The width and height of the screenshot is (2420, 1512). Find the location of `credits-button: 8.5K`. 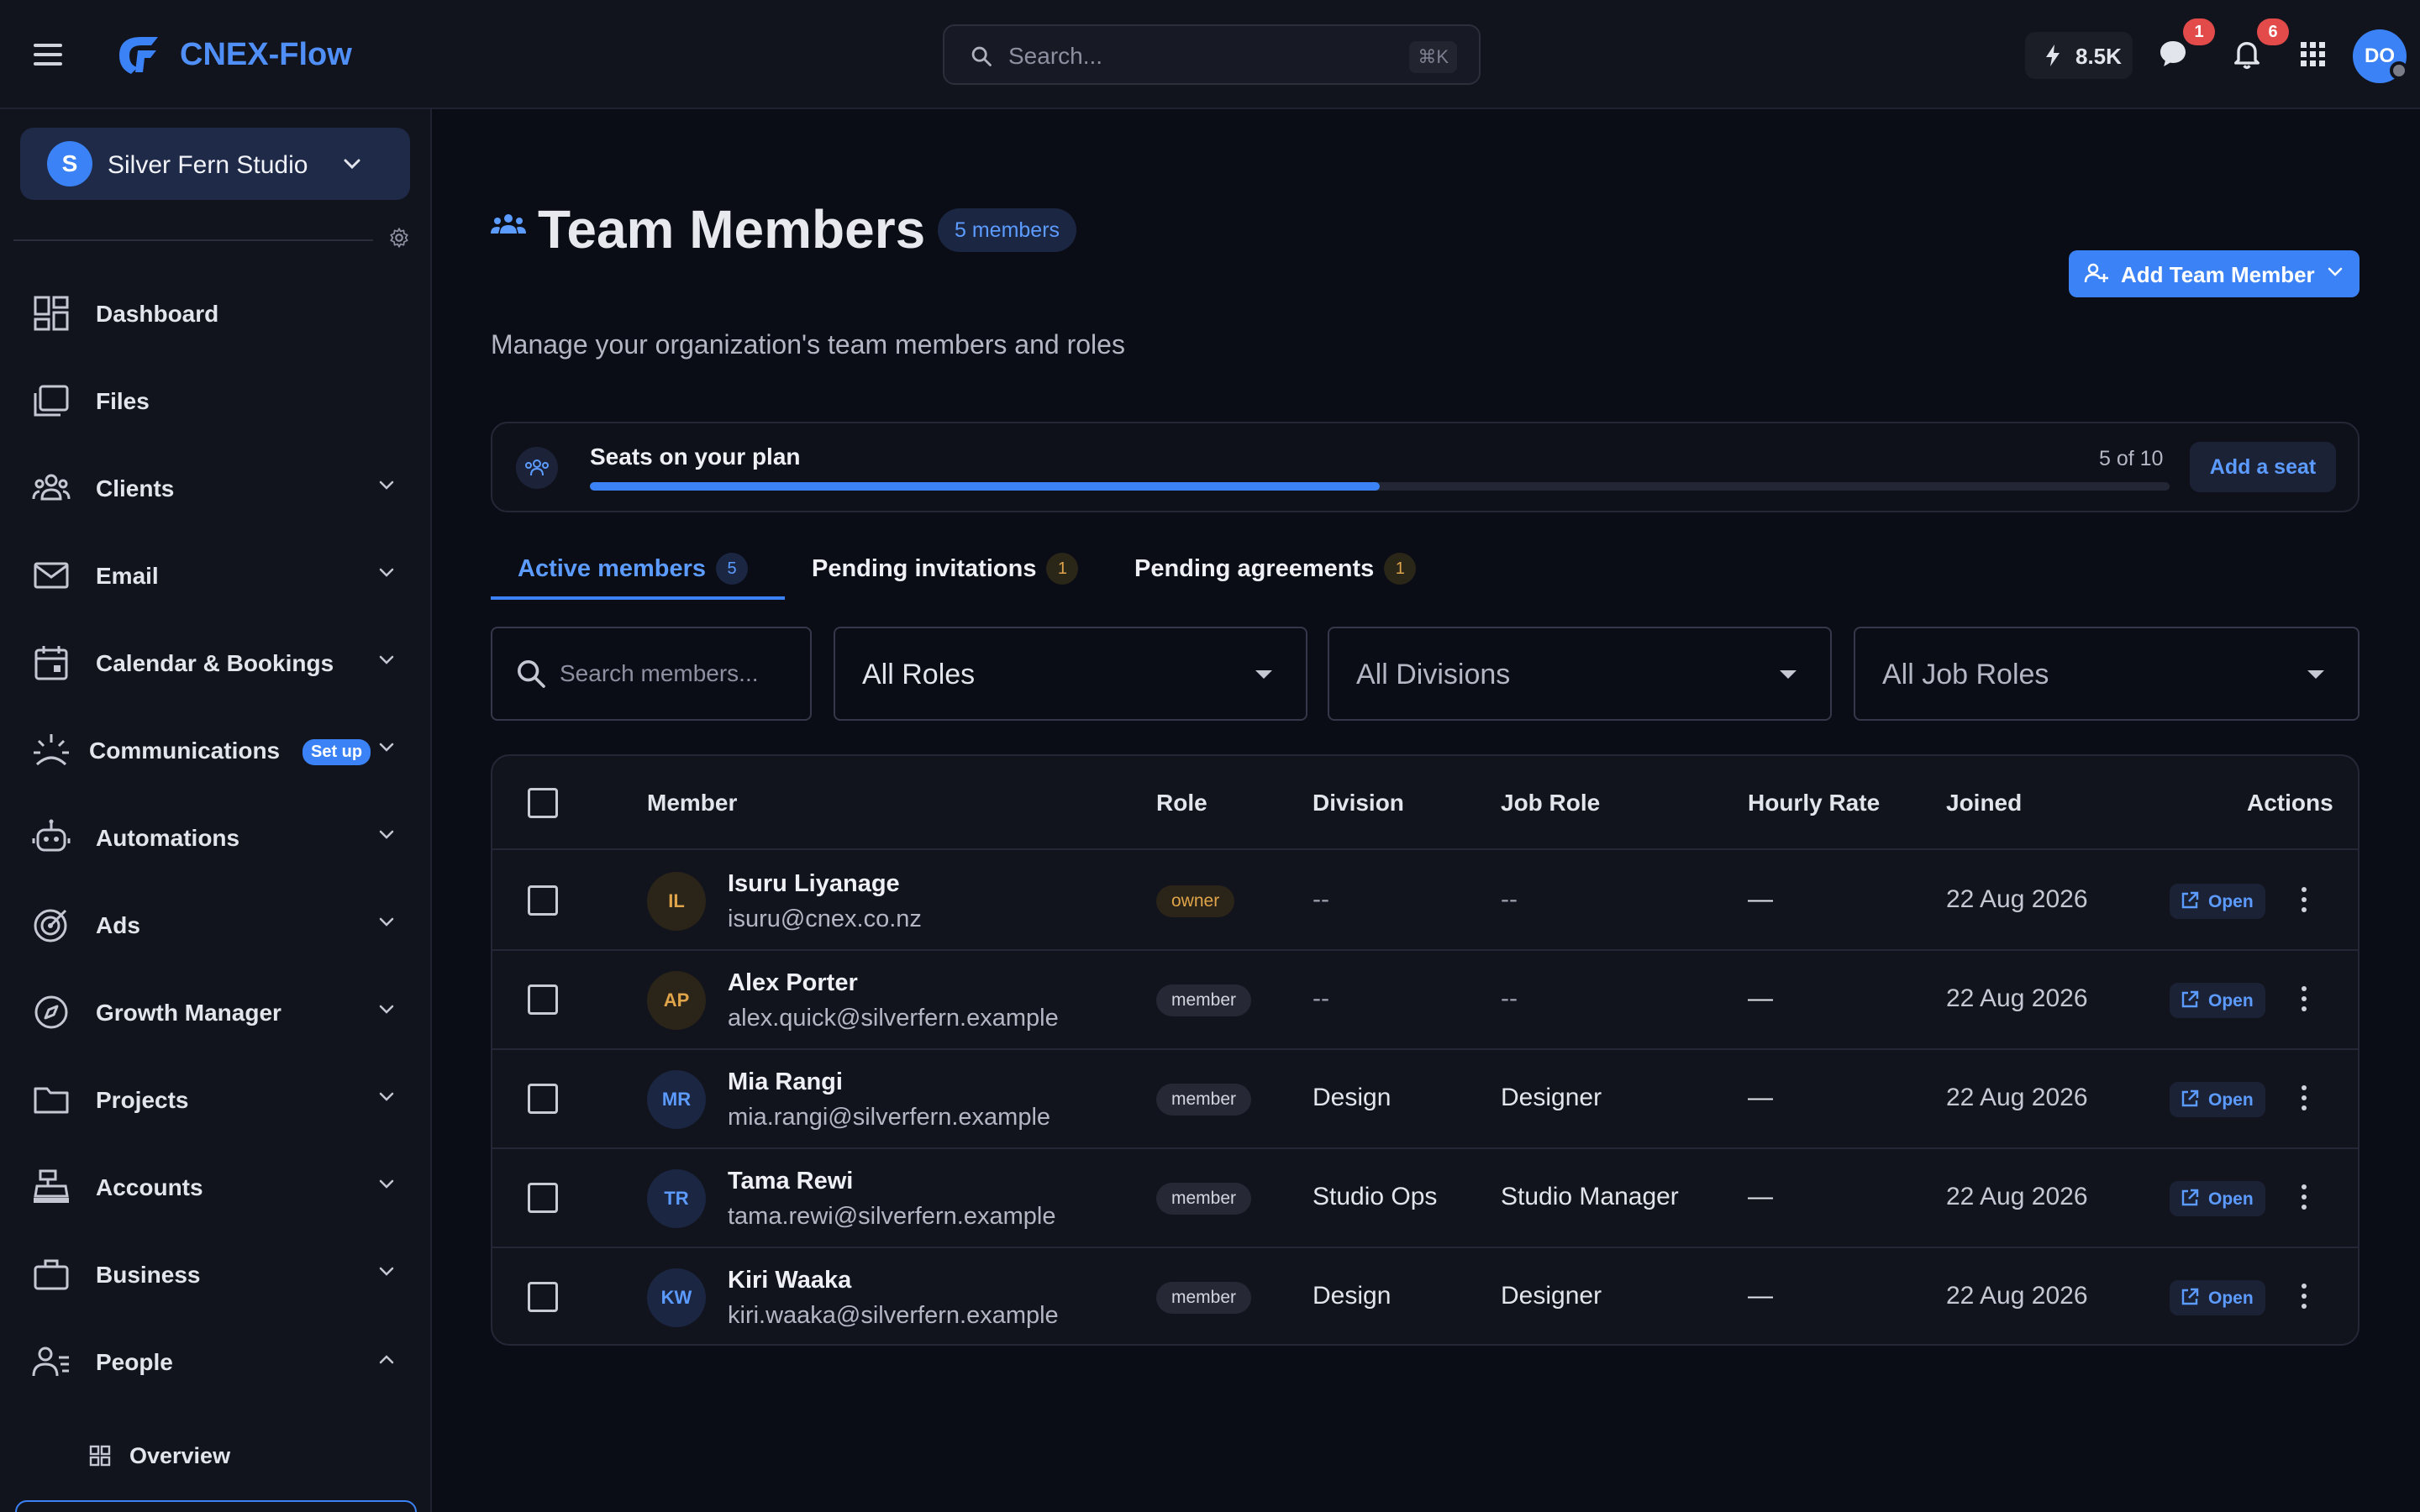

credits-button: 8.5K is located at coordinates (2079, 55).